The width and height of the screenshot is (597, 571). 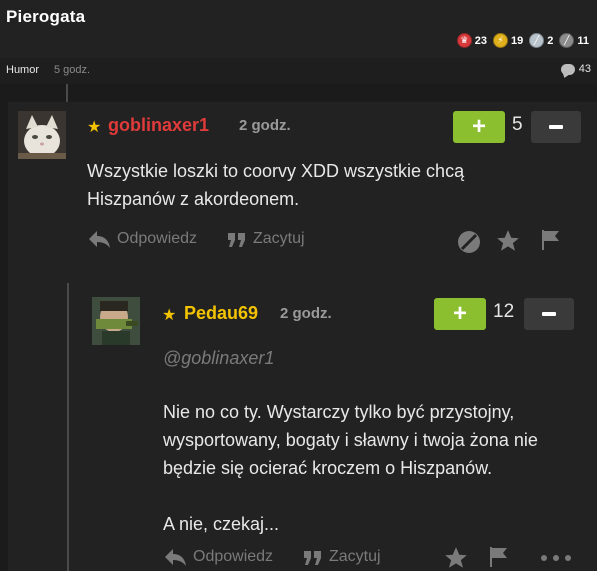 I want to click on badge-gold: ⚡ 19, so click(x=508, y=40).